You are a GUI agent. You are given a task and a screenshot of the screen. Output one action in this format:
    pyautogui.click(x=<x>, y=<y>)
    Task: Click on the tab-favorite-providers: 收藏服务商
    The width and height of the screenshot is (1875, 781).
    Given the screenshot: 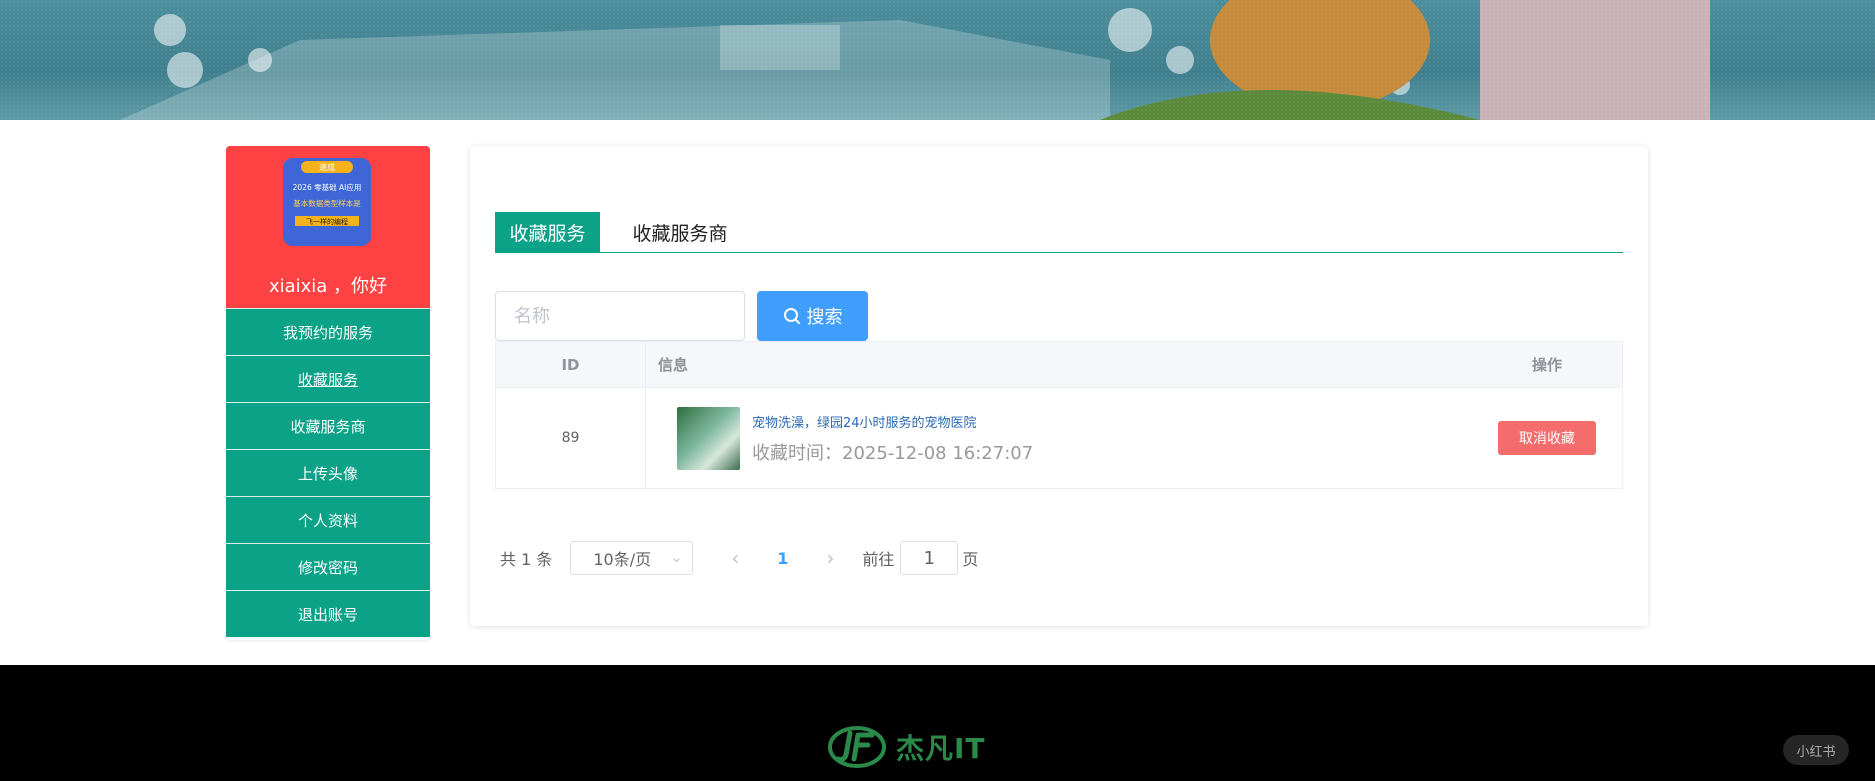 What is the action you would take?
    pyautogui.click(x=680, y=232)
    